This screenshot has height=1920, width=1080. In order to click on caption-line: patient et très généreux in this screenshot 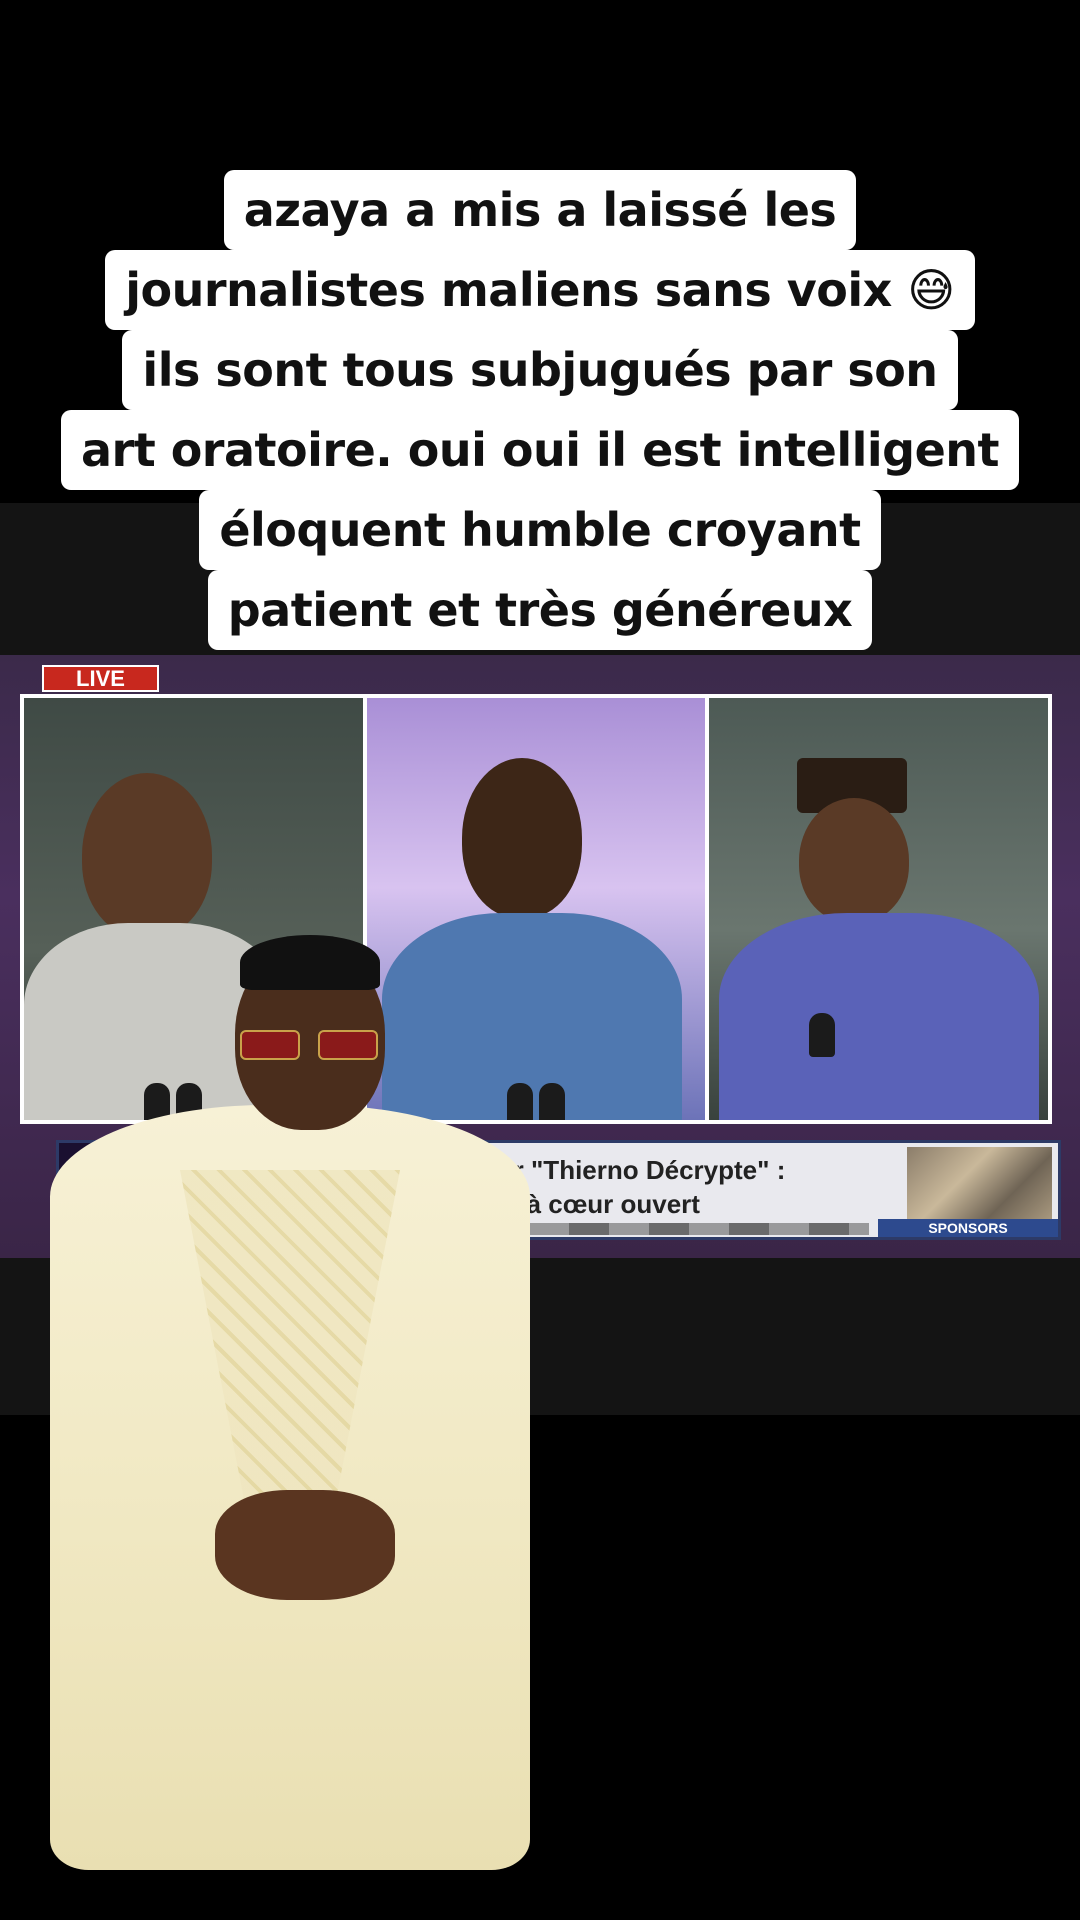, I will do `click(540, 610)`.